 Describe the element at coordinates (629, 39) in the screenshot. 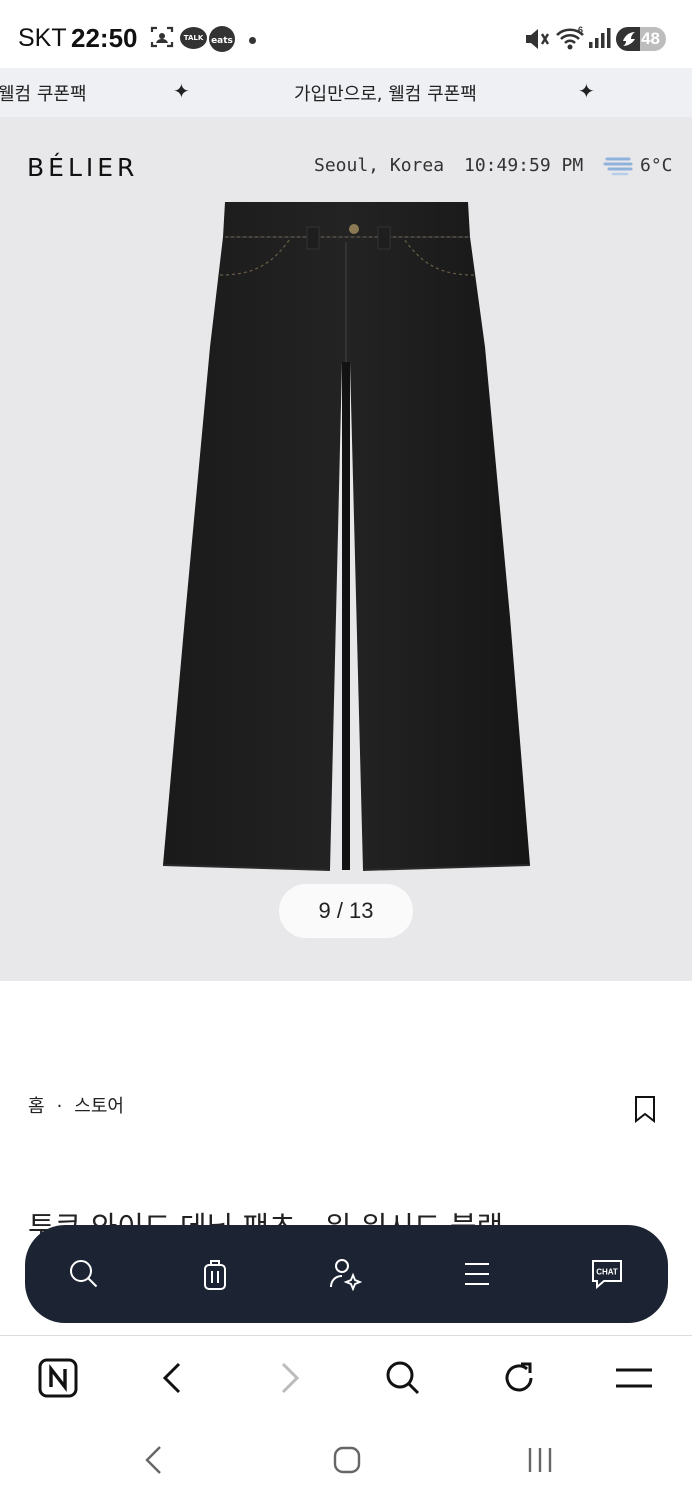

I see `charging-icon` at that location.